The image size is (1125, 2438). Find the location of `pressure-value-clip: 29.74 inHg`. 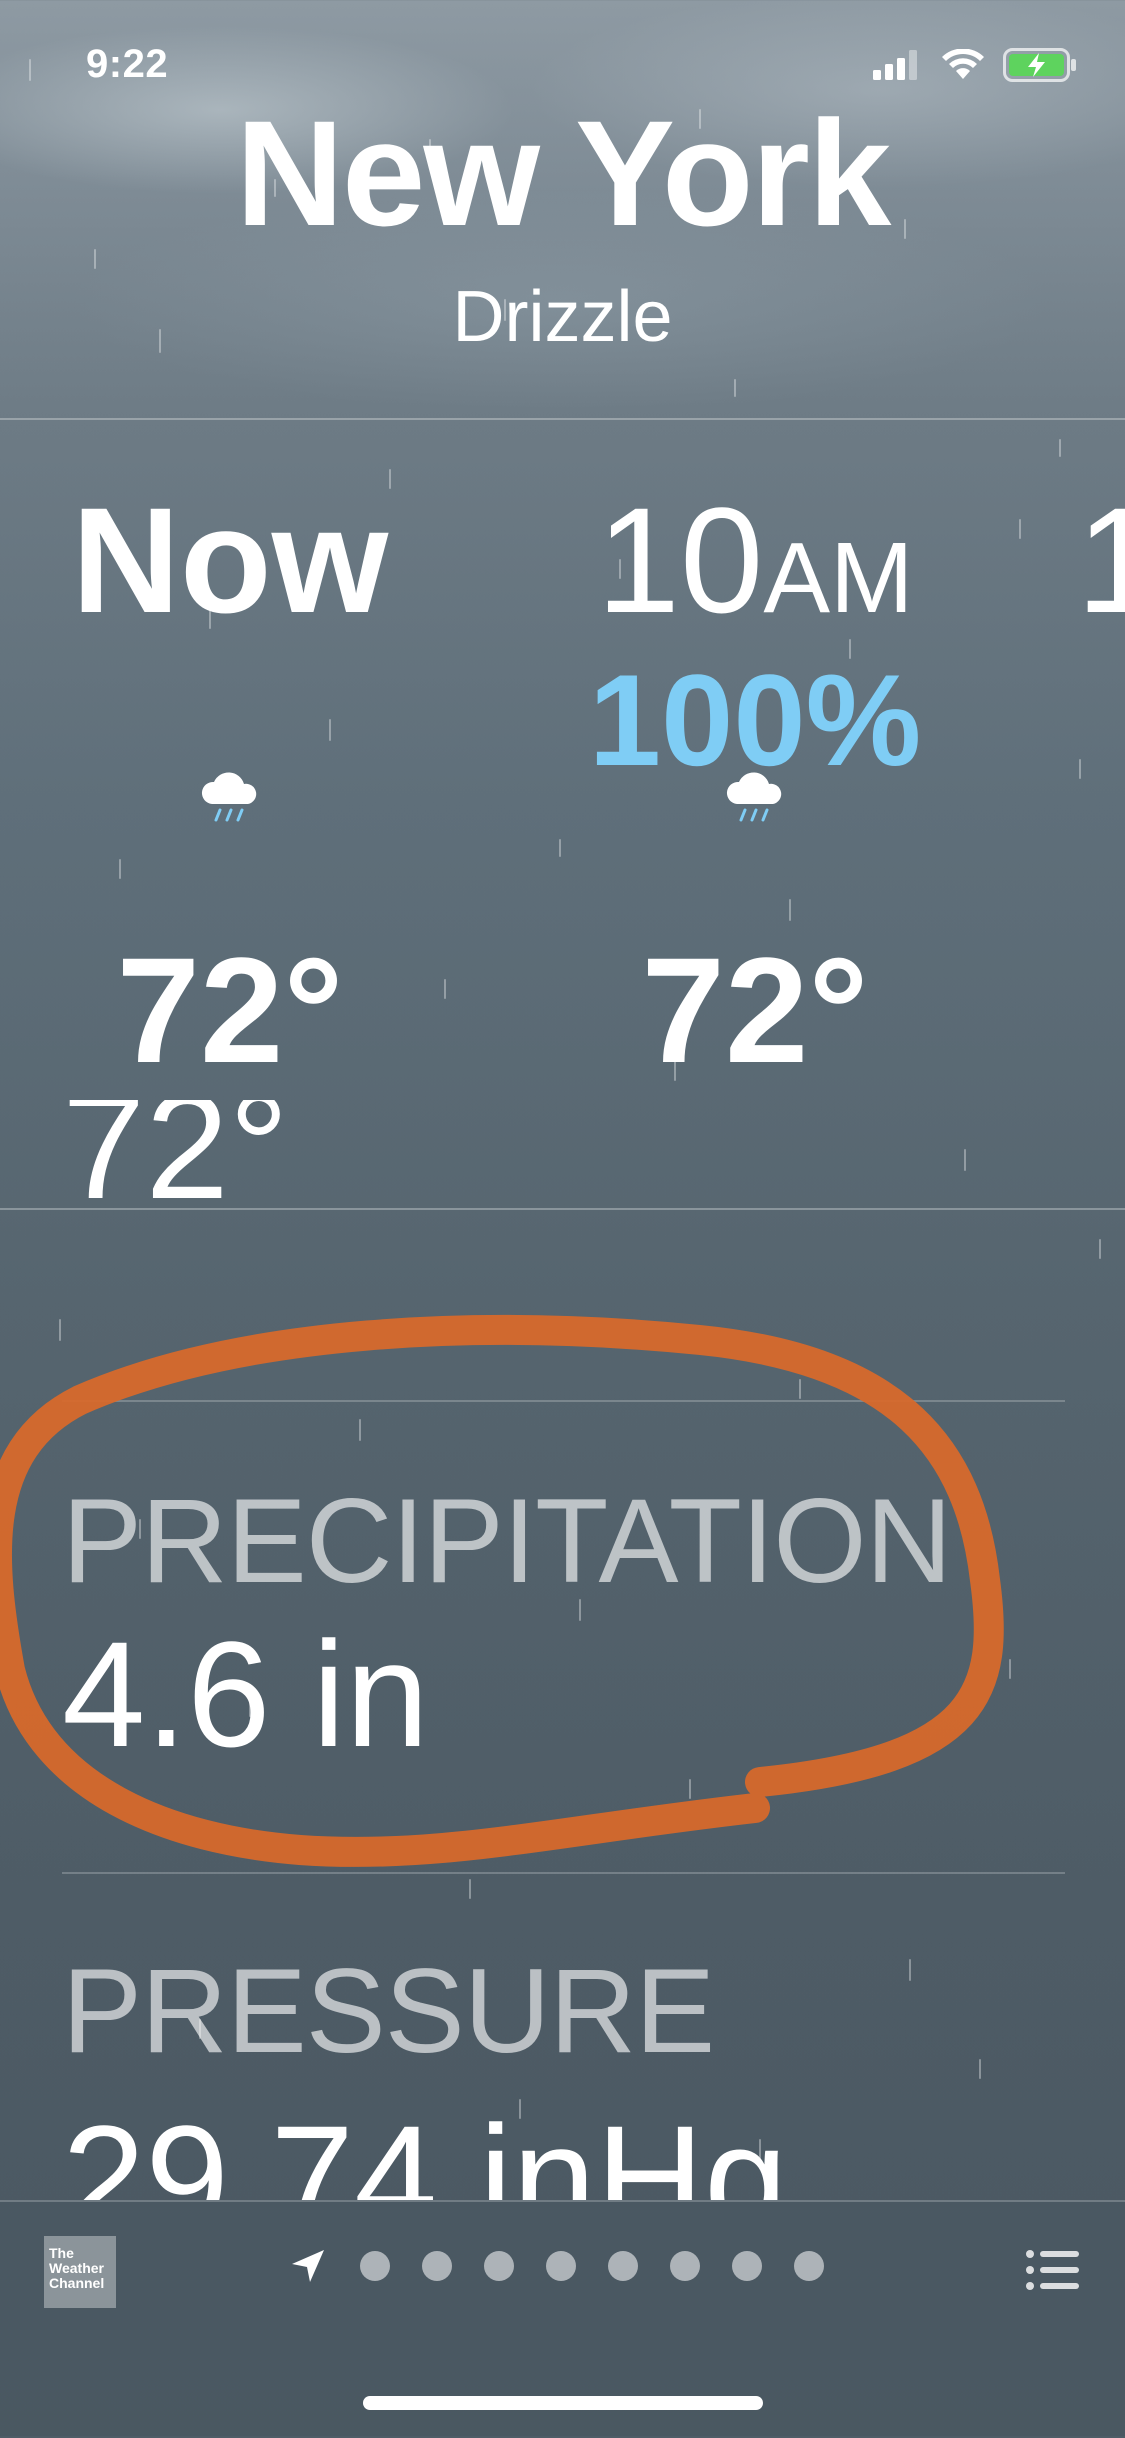

pressure-value-clip: 29.74 inHg is located at coordinates (562, 2140).